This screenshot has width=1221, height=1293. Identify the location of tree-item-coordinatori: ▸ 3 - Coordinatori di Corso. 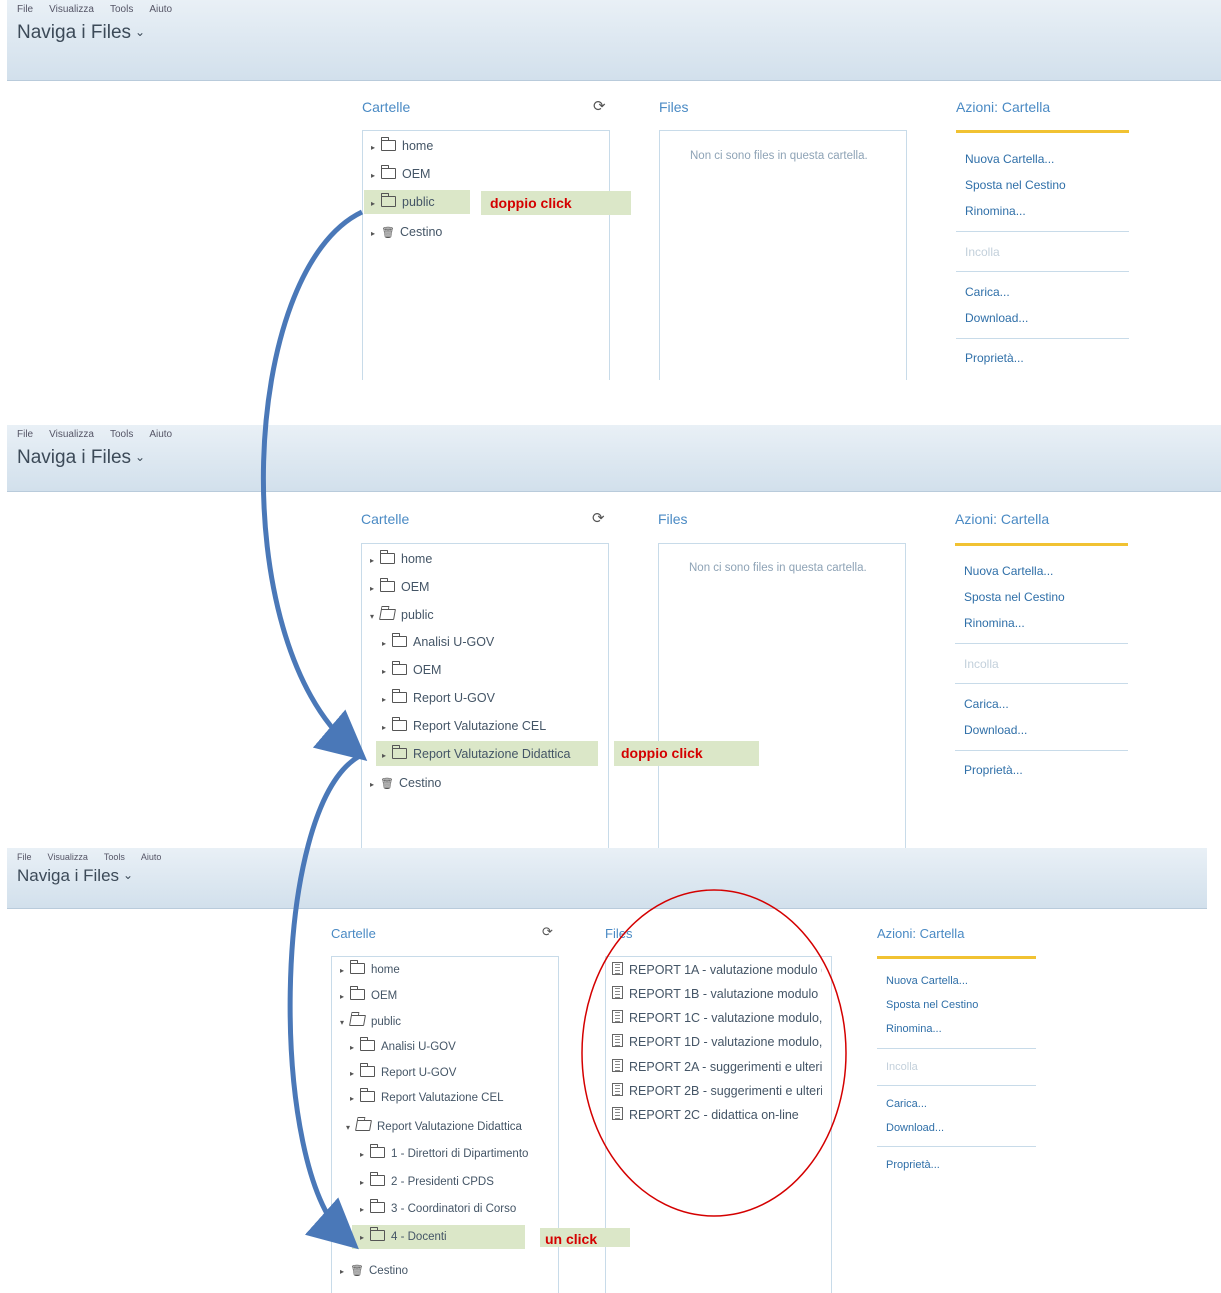
(438, 1207).